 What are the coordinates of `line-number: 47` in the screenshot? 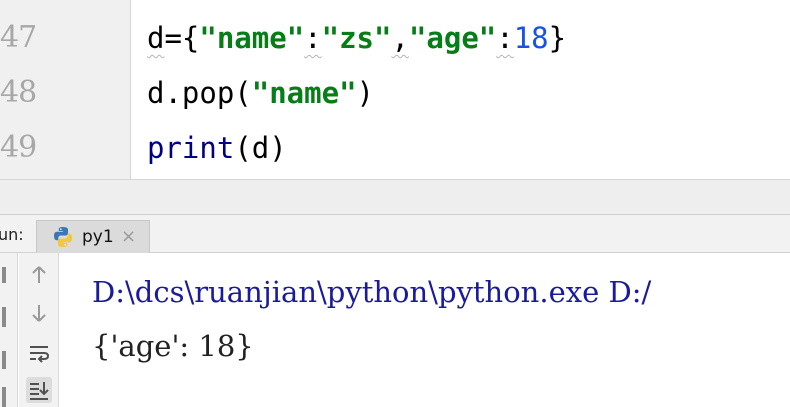 It's located at (18, 37).